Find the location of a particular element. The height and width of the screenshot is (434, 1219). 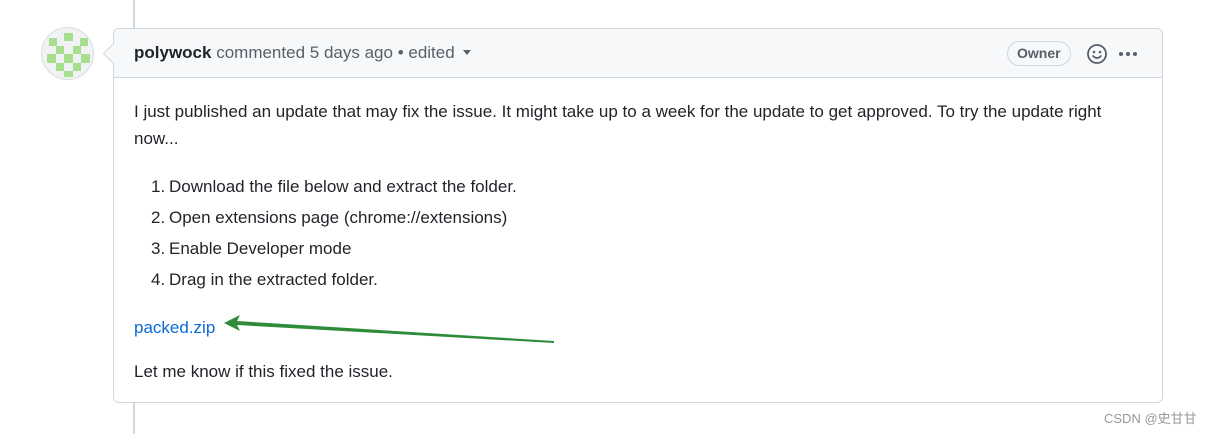

comment-meta: polywock commented 5 days ago • edited is located at coordinates (302, 53).